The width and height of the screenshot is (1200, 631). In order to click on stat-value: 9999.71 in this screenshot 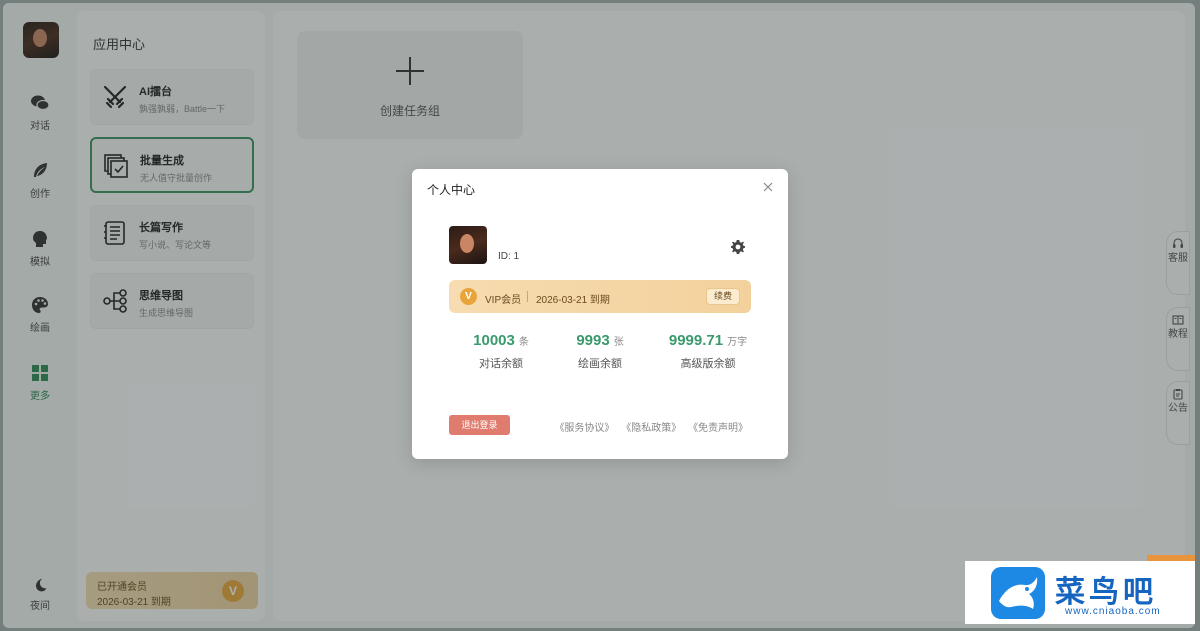, I will do `click(696, 340)`.